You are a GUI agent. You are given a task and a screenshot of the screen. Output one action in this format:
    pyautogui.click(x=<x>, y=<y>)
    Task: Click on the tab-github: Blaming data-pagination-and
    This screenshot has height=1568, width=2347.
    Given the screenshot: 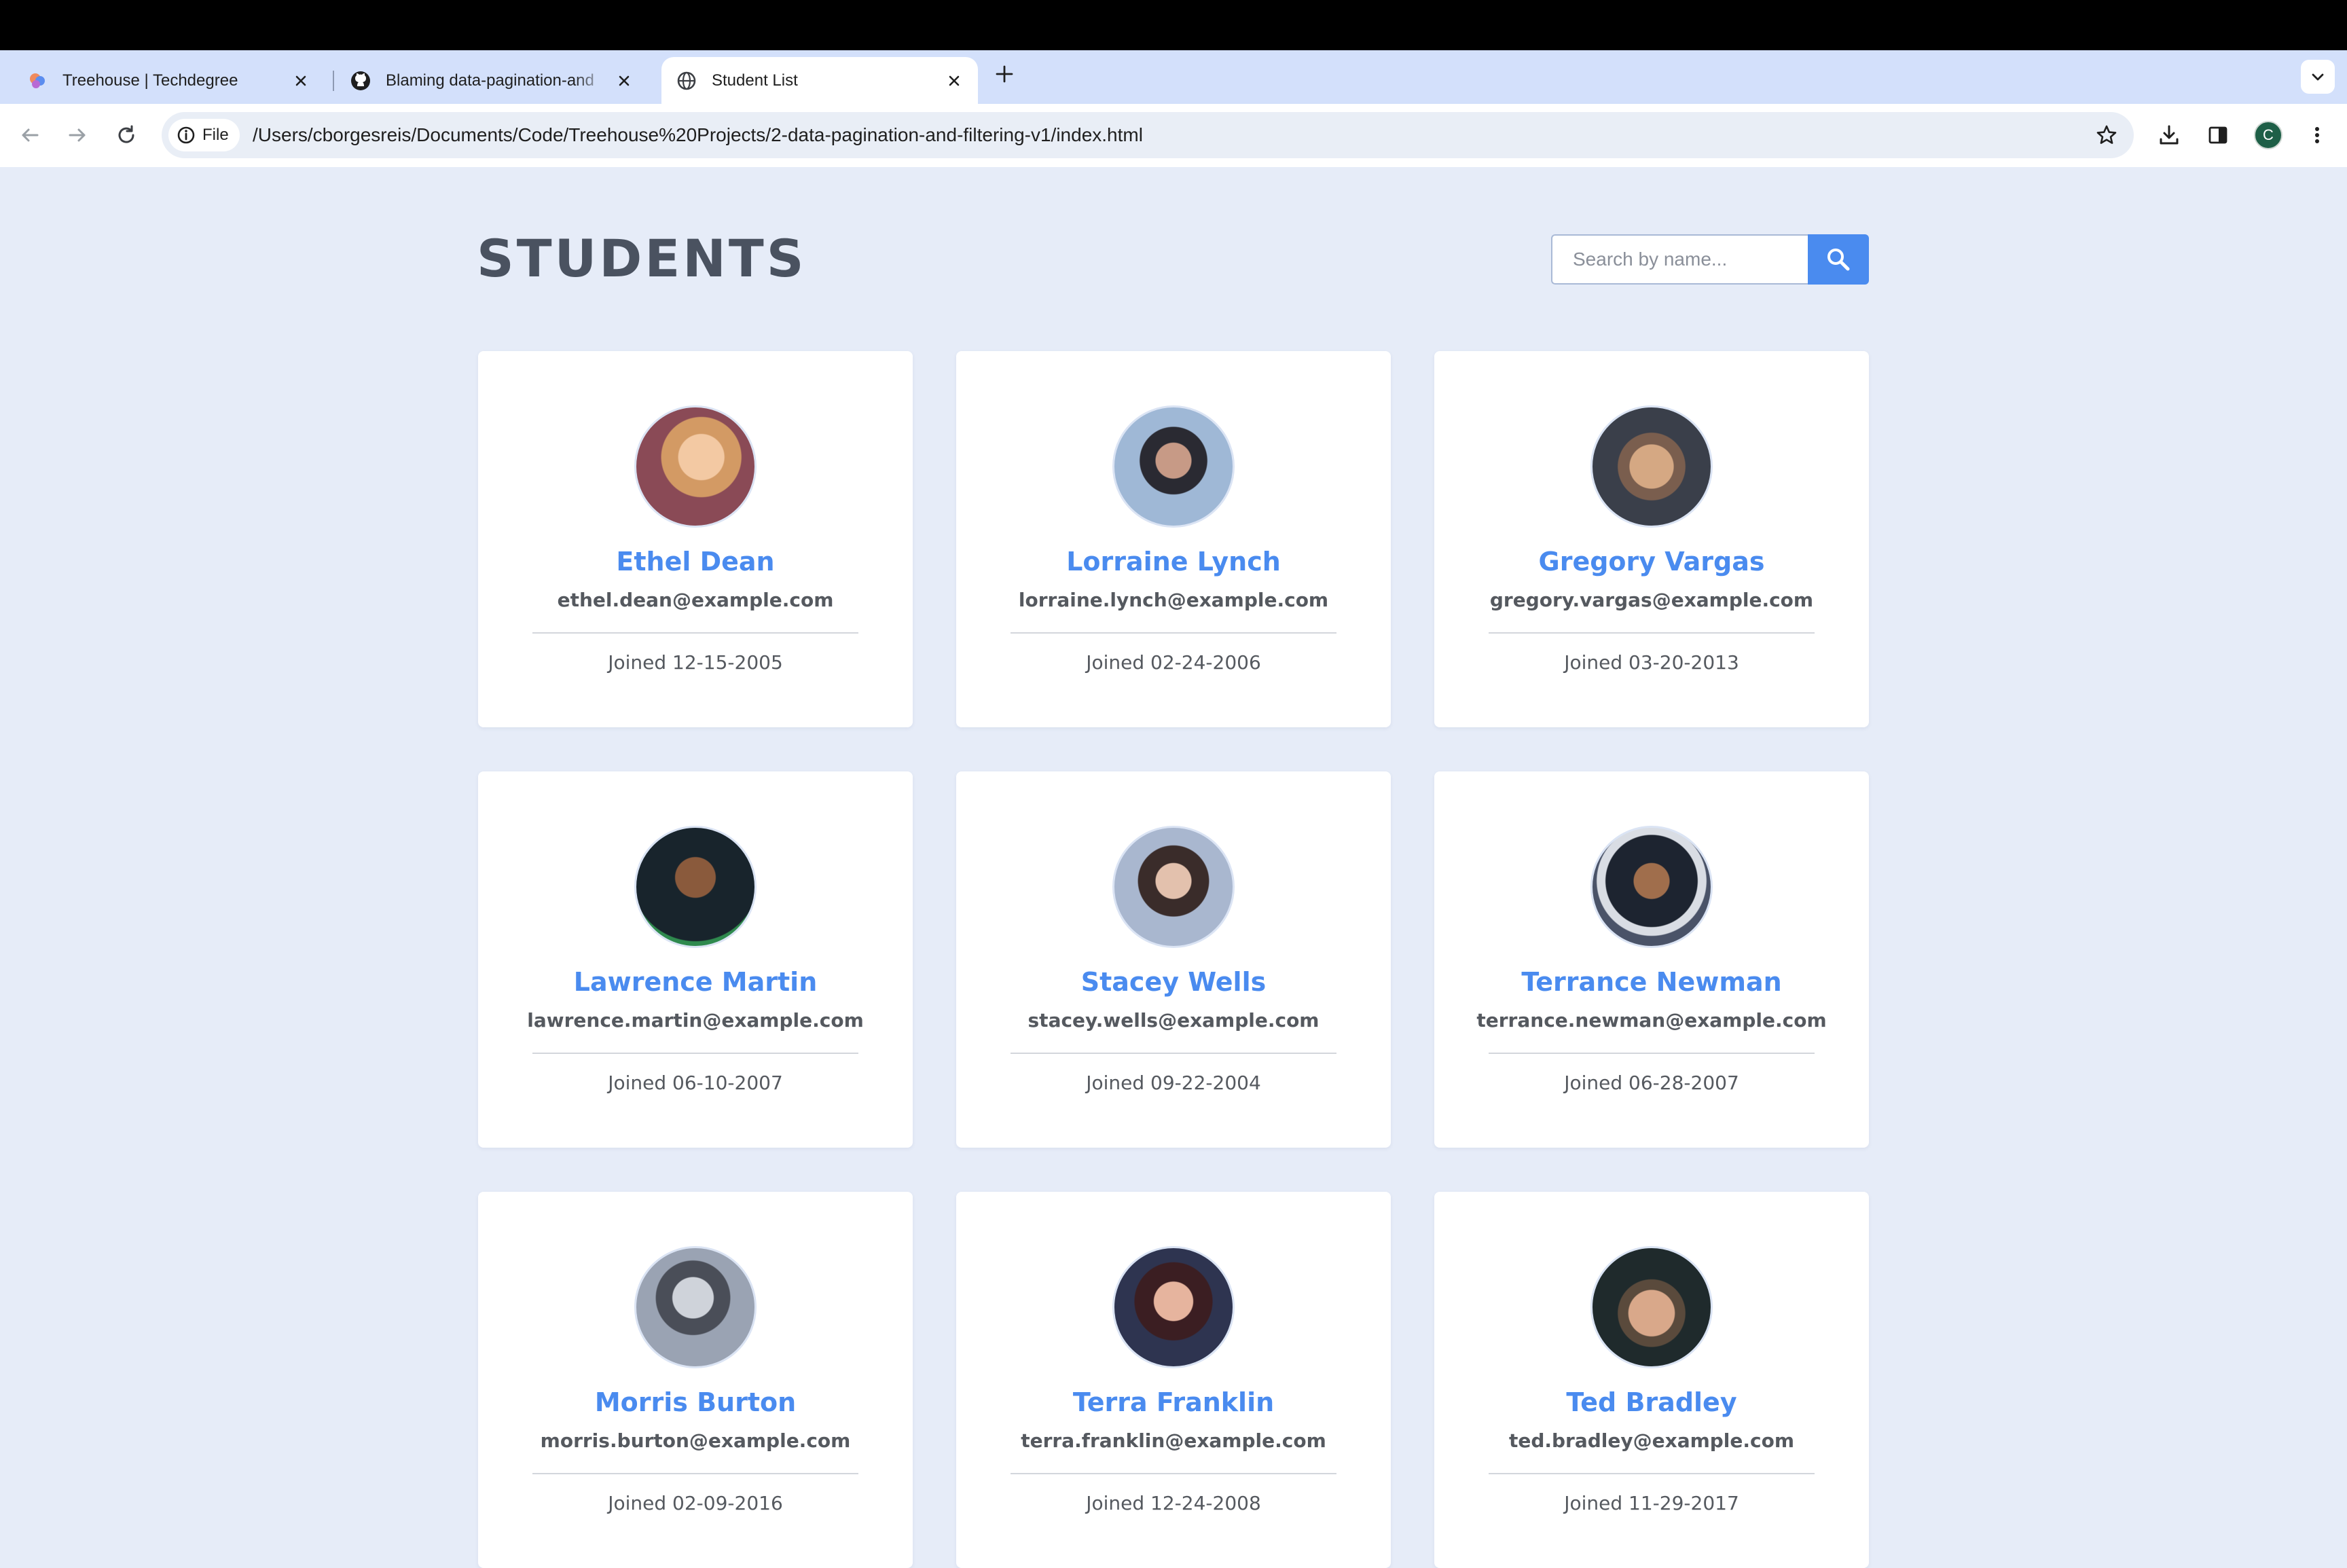 What is the action you would take?
    pyautogui.click(x=491, y=81)
    